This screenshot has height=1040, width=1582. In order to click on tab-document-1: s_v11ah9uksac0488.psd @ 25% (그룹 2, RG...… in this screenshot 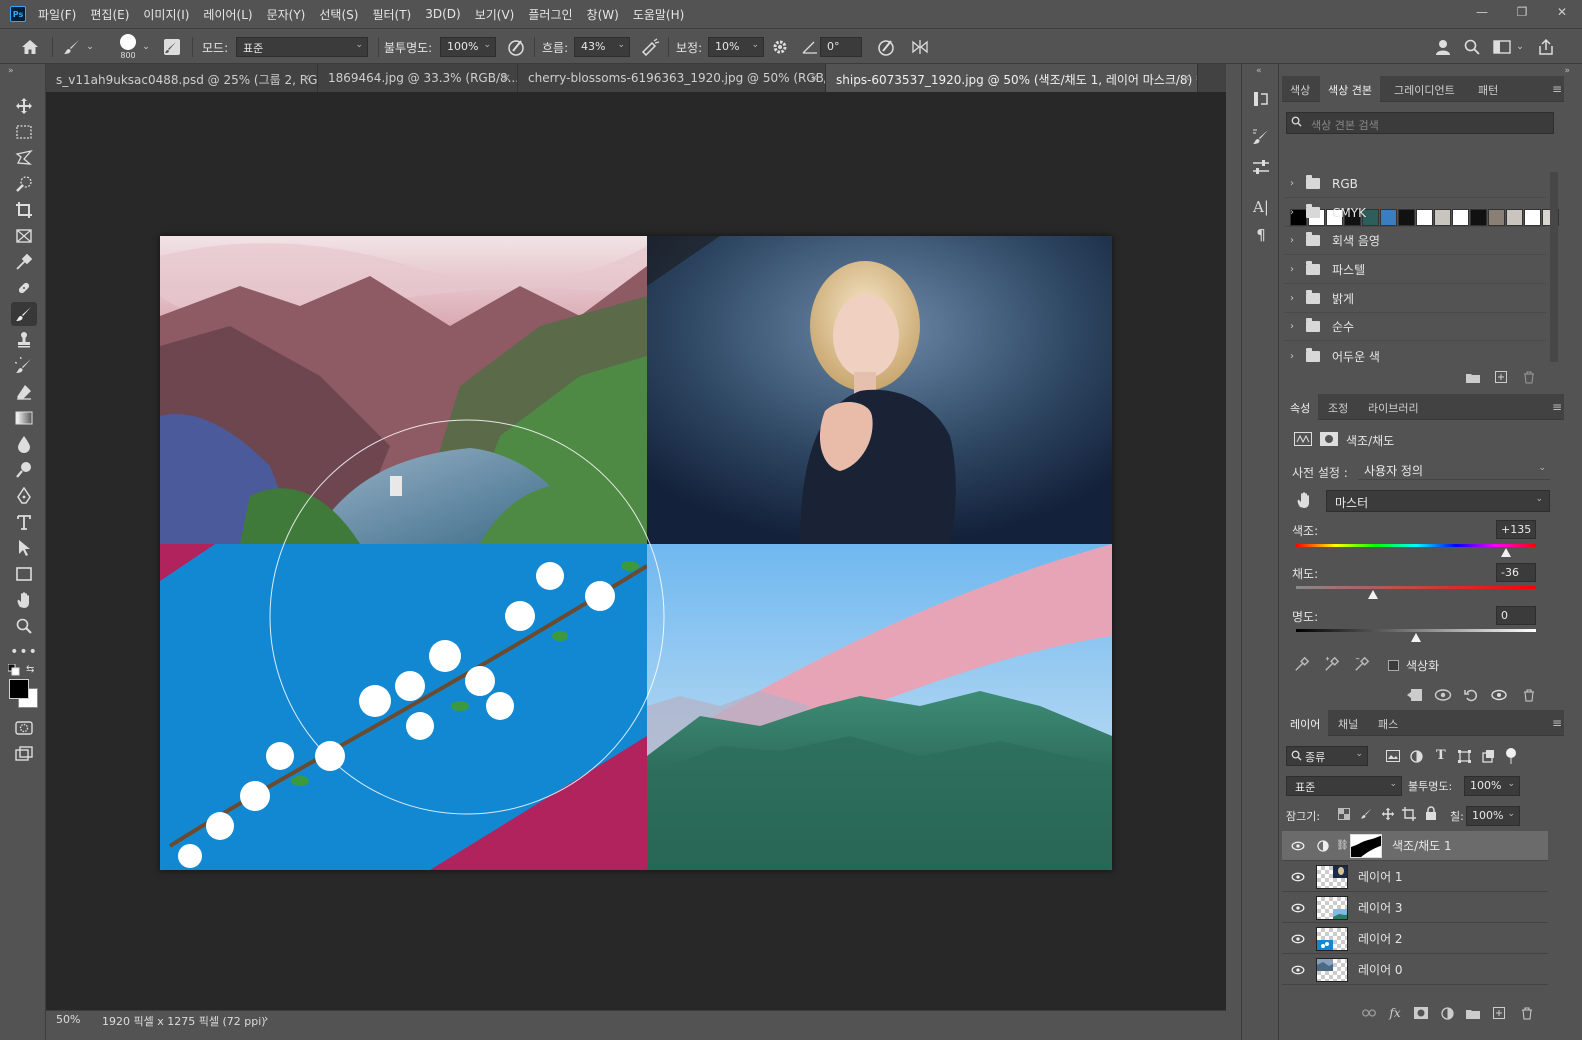, I will do `click(182, 78)`.